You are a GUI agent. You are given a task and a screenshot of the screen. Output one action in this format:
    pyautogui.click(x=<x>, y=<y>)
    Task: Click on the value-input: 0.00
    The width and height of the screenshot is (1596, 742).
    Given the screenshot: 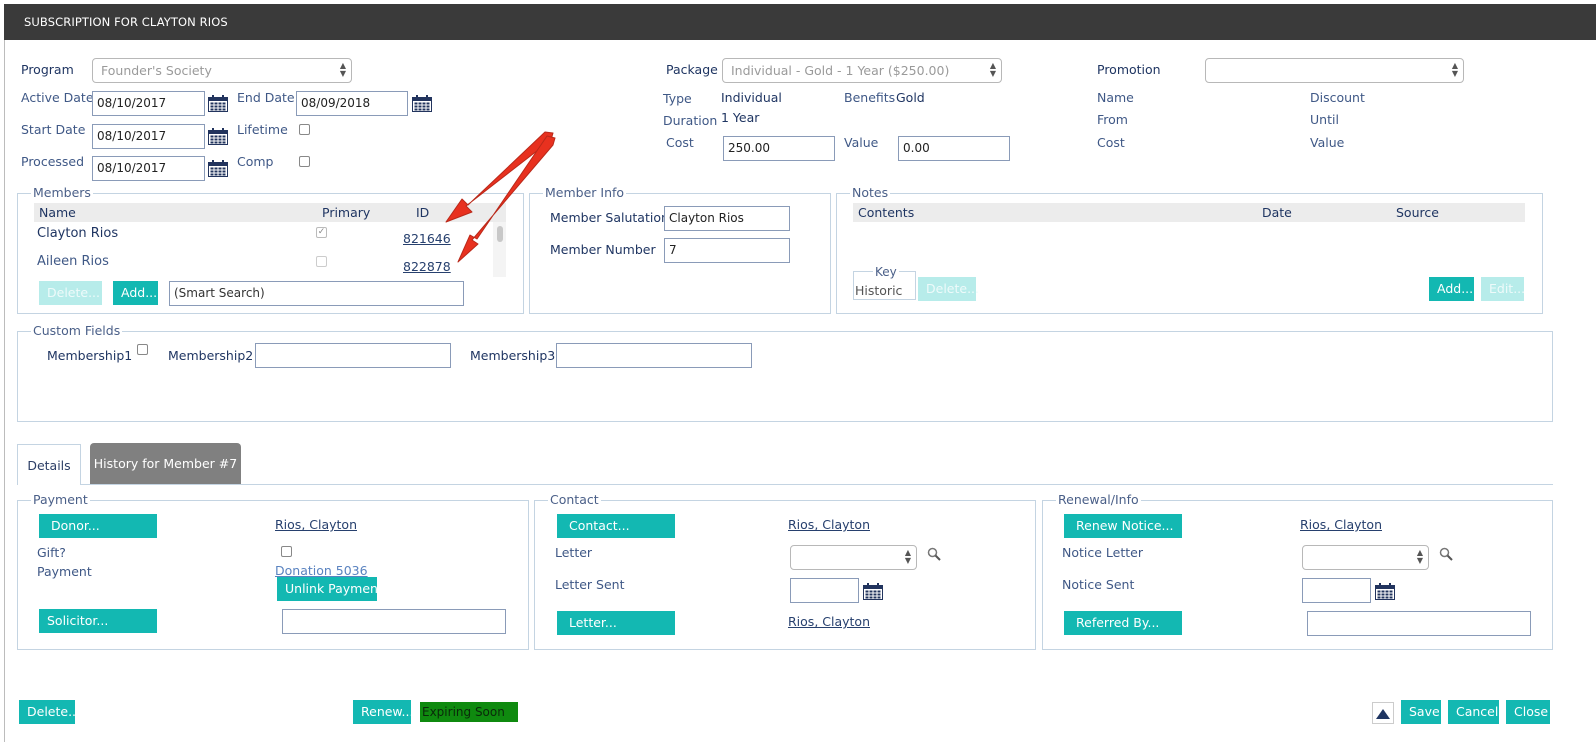 What is the action you would take?
    pyautogui.click(x=954, y=148)
    